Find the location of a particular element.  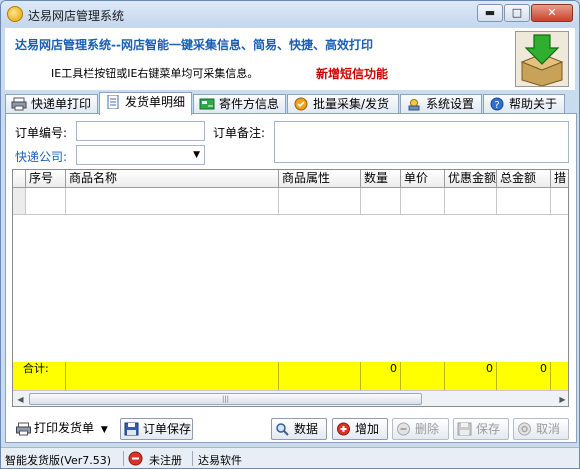

data-button: 数据 is located at coordinates (299, 429).